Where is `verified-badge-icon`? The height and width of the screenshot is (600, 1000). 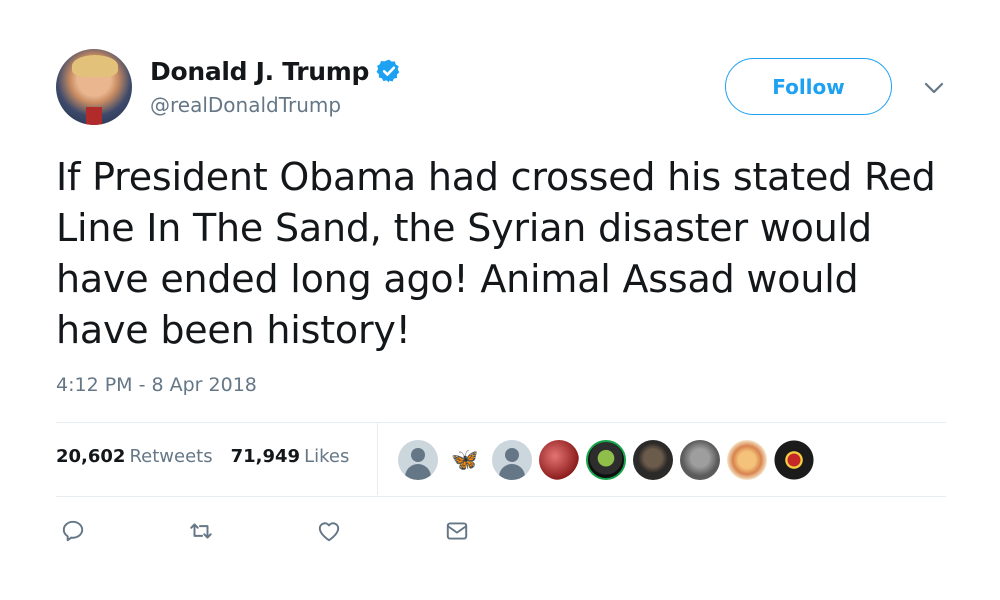
verified-badge-icon is located at coordinates (388, 71).